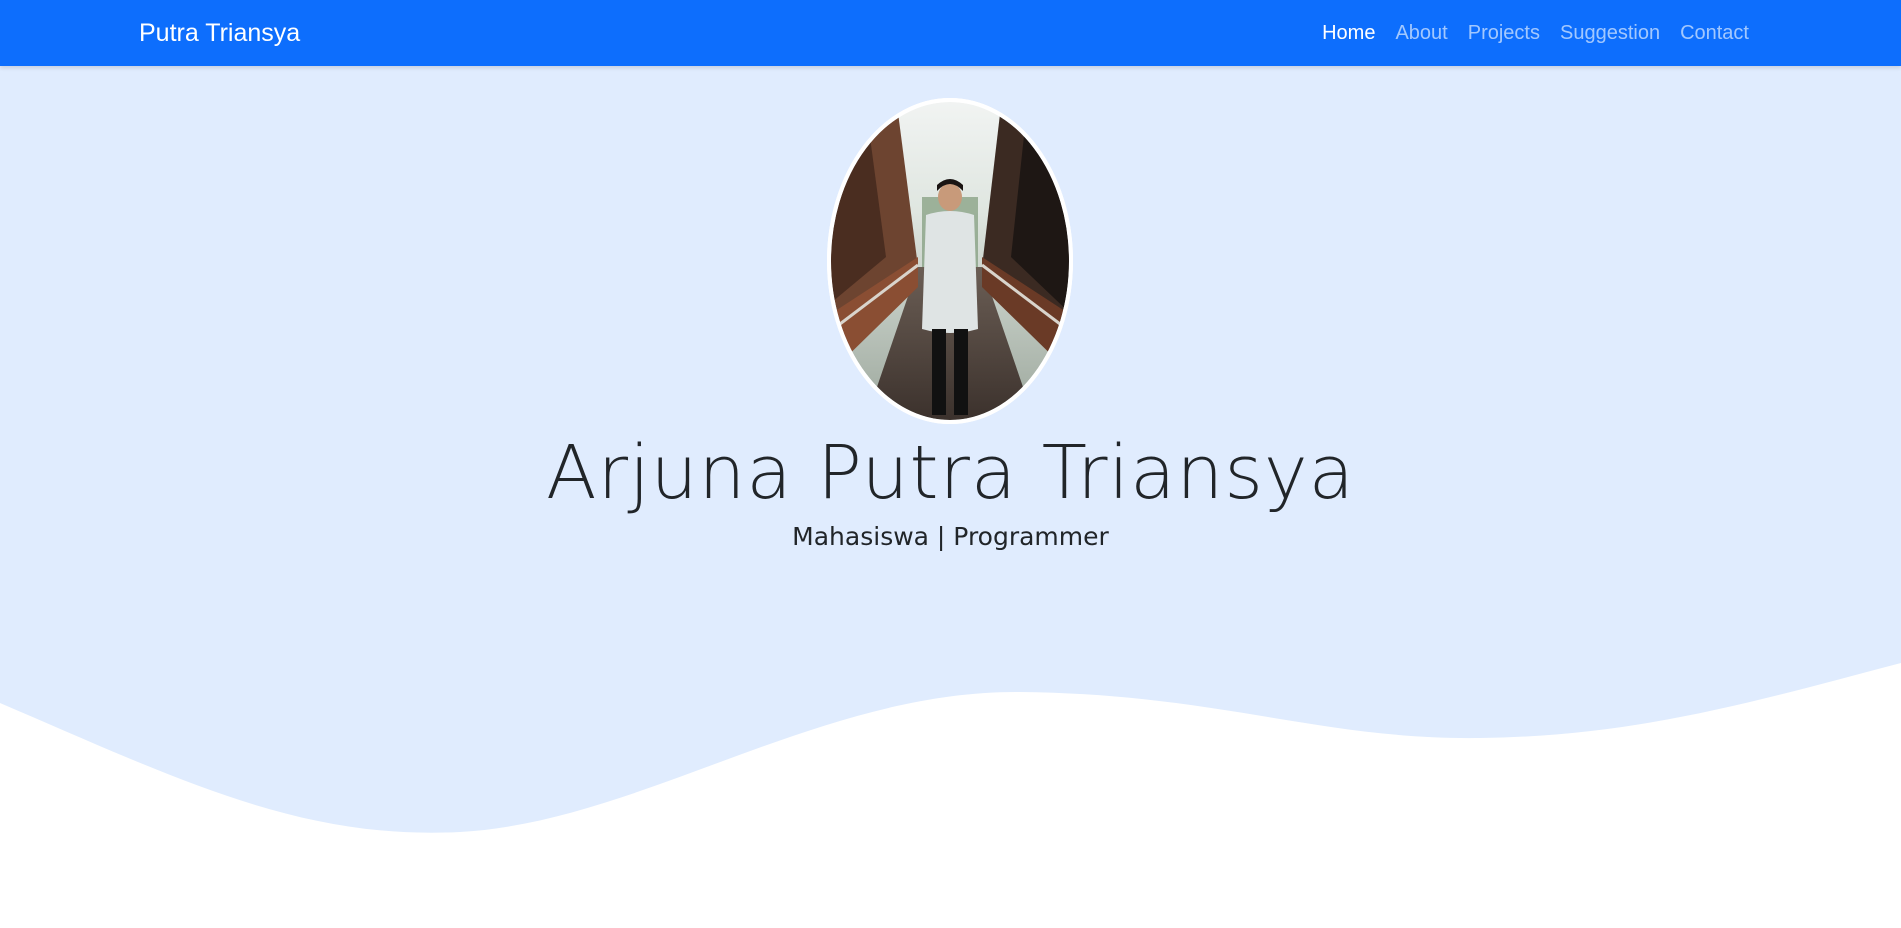 The width and height of the screenshot is (1901, 928). I want to click on nav-link-contact: Contact, so click(1714, 33).